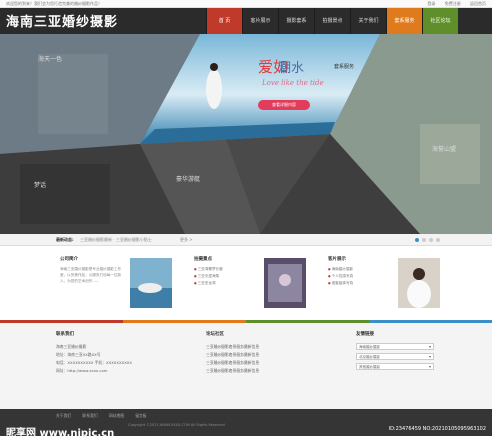 The height and width of the screenshot is (439, 492). Describe the element at coordinates (188, 179) in the screenshot. I see `hero-caption-3: 豪华游艇` at that location.